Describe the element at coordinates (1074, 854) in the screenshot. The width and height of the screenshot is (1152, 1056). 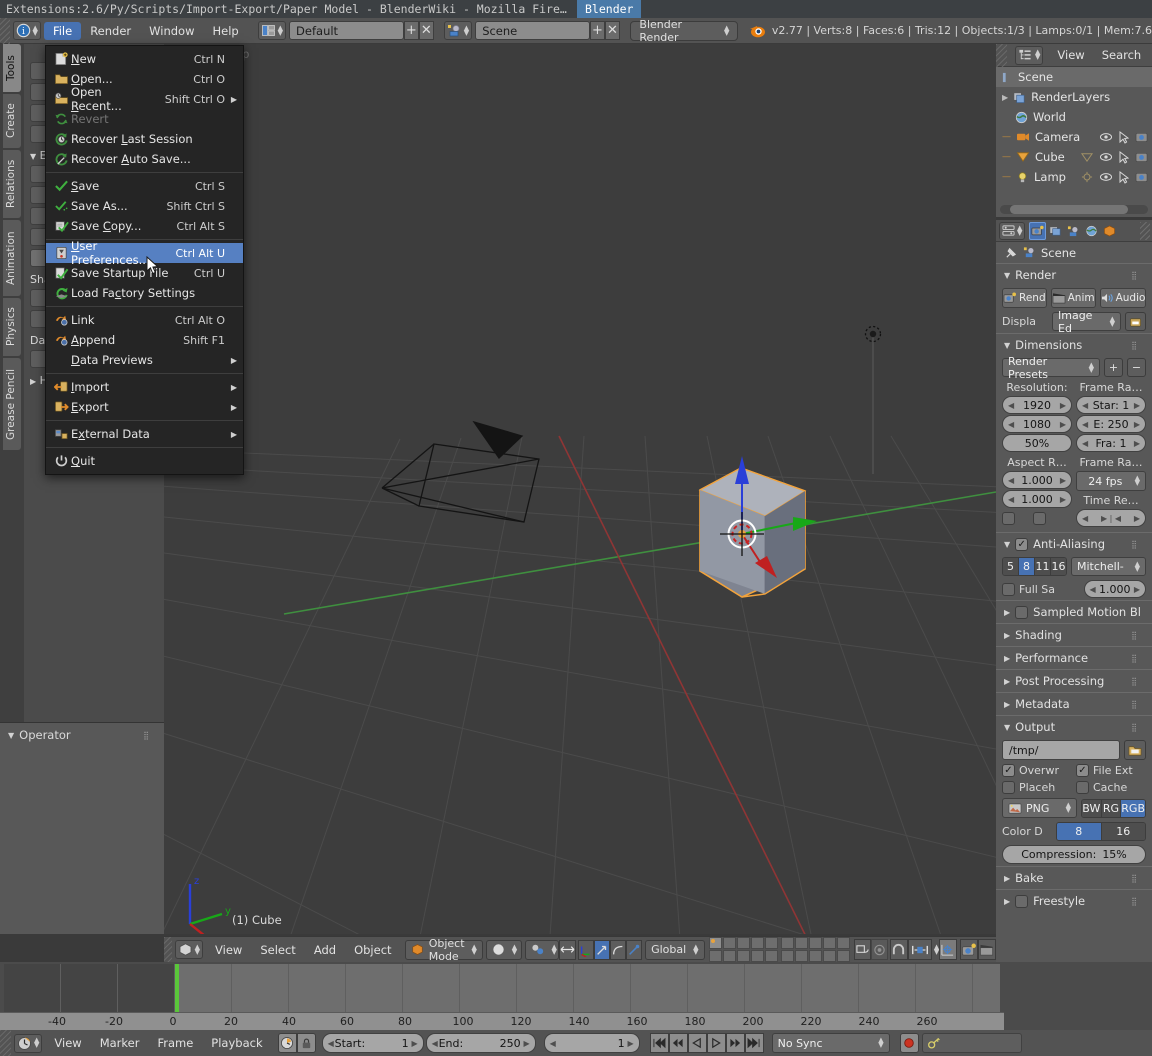
I see `compression-slider: Compression: 15%` at that location.